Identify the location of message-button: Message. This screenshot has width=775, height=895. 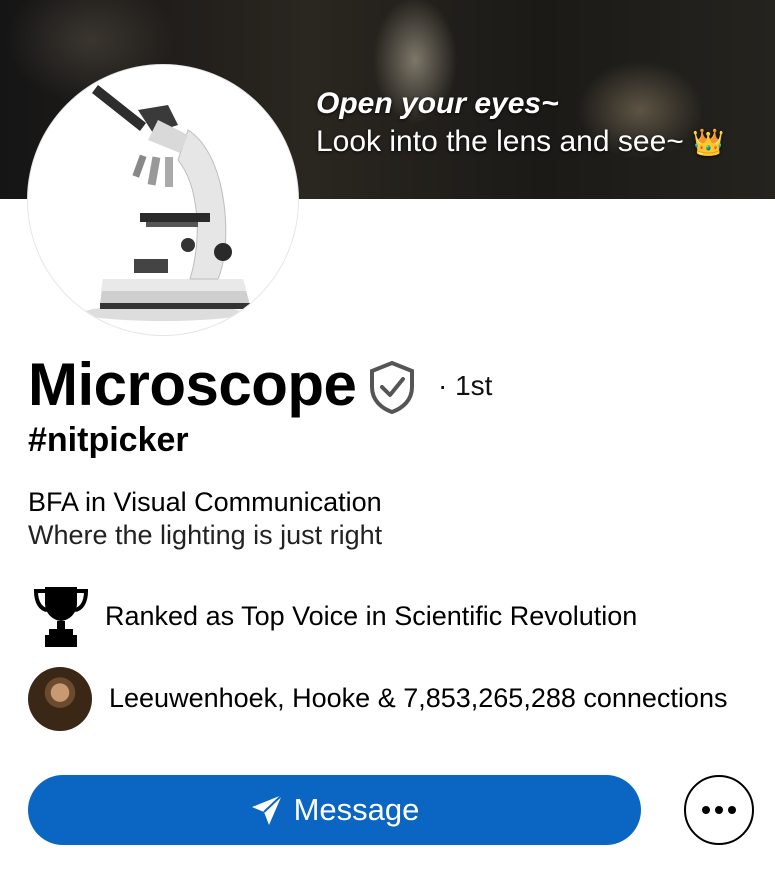
(334, 810).